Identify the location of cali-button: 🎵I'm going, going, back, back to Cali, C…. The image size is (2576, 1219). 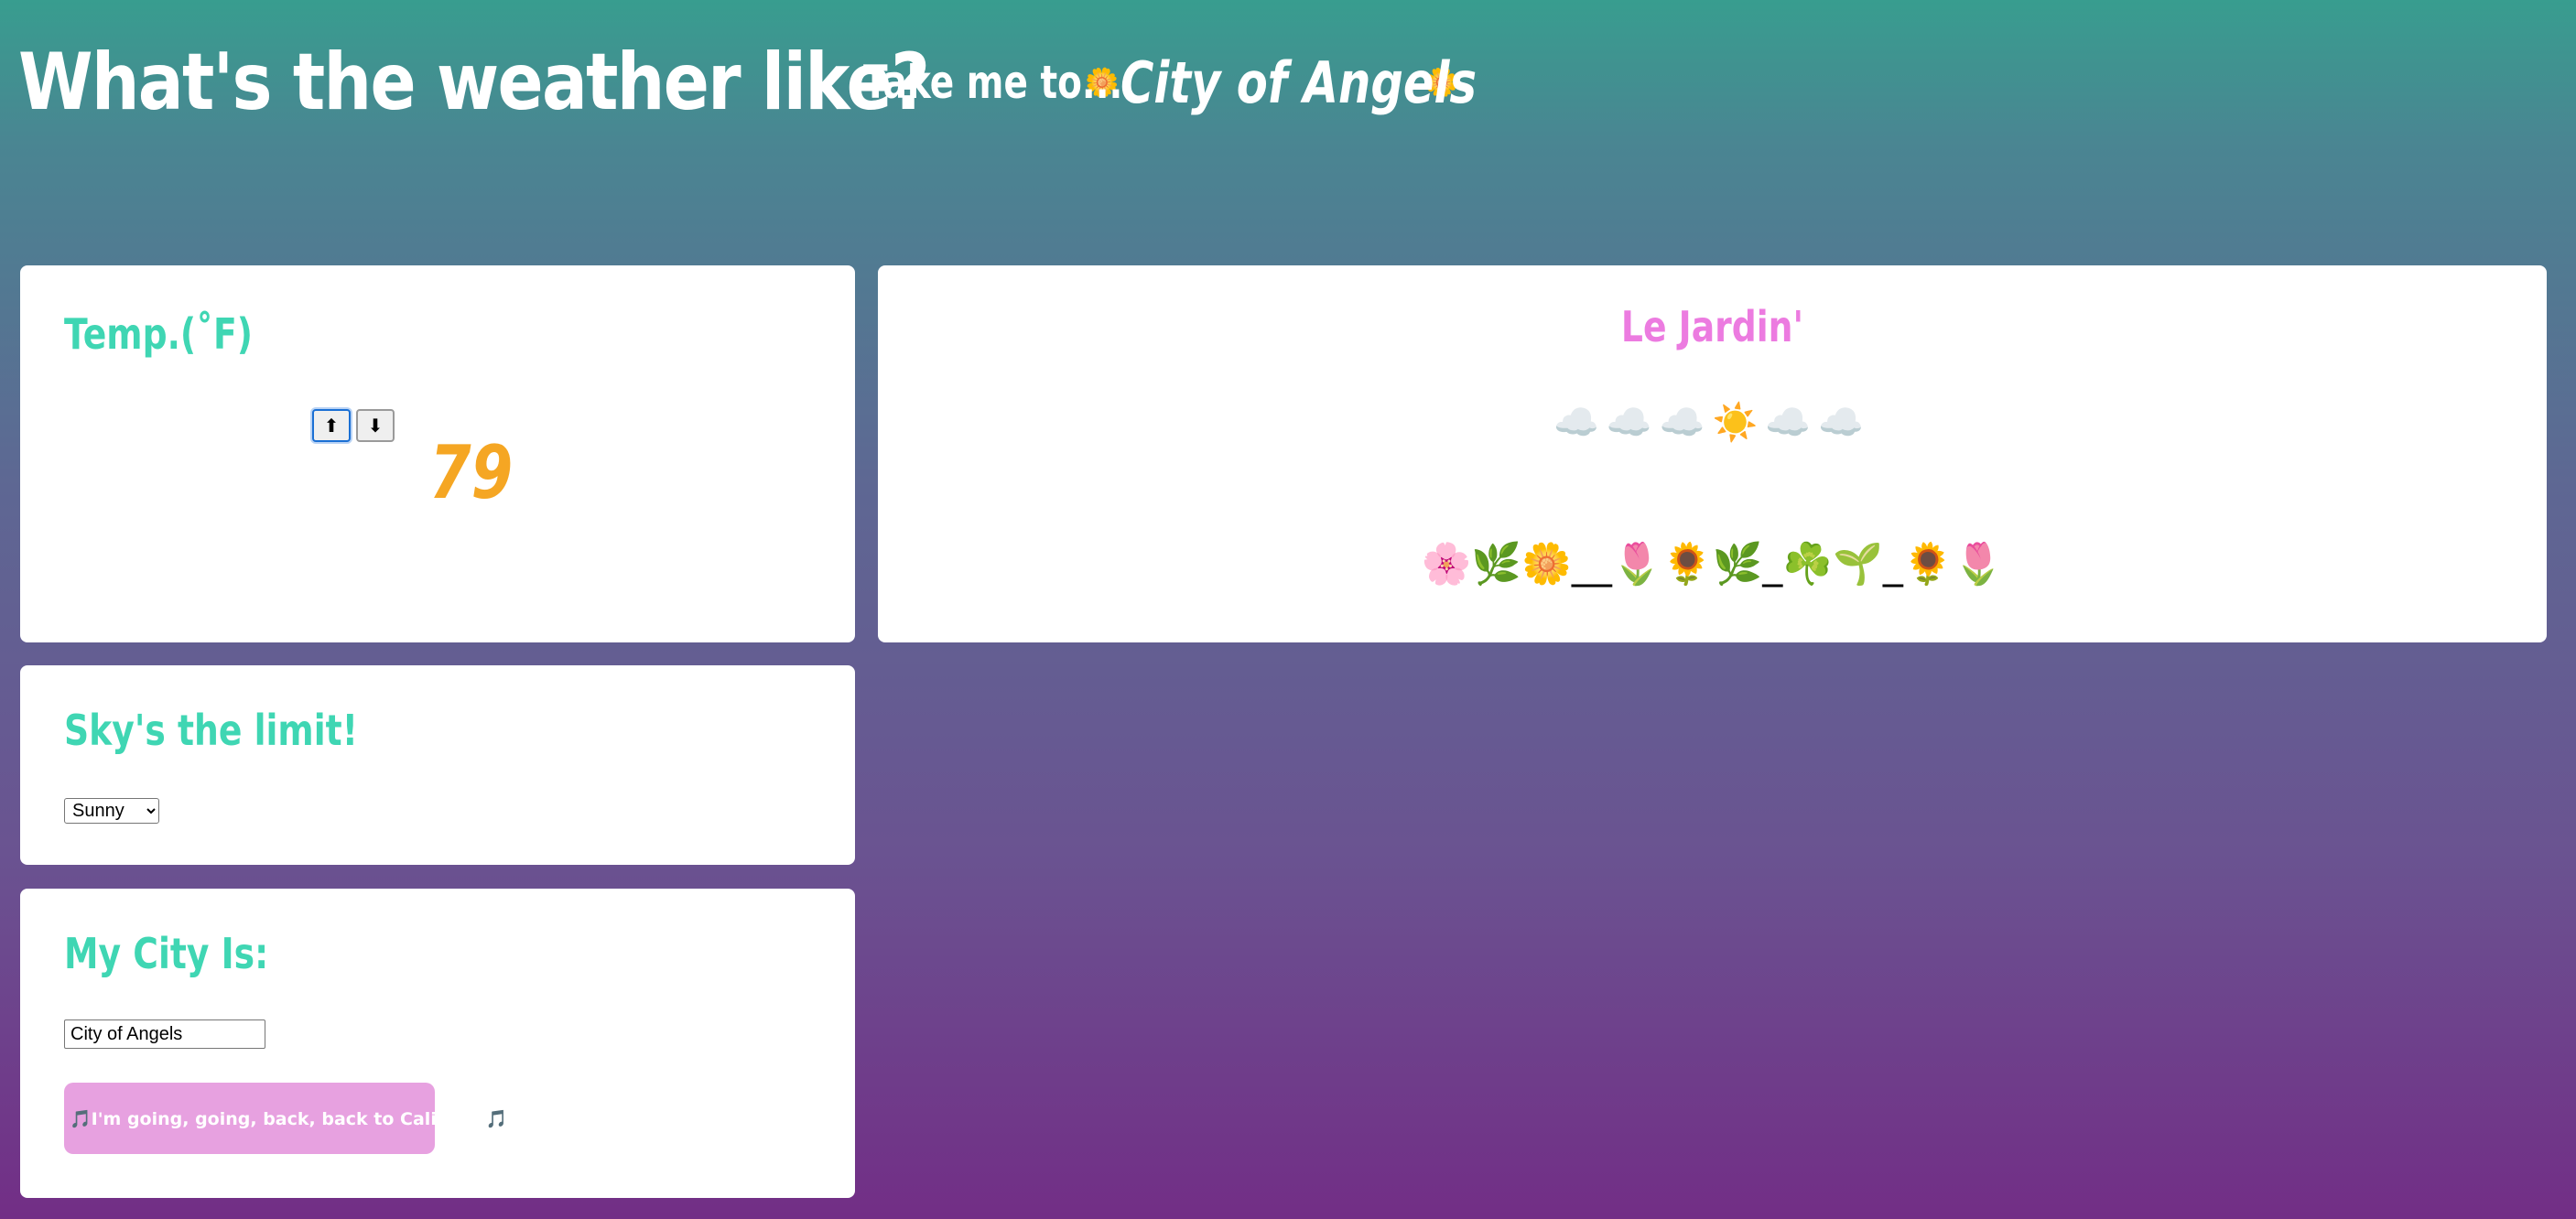
(286, 1118).